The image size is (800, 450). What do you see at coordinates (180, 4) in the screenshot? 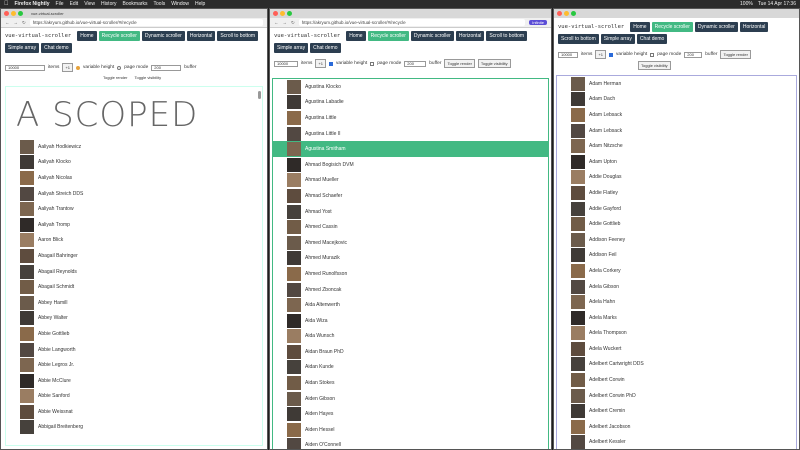
I see `menu-window: Window` at bounding box center [180, 4].